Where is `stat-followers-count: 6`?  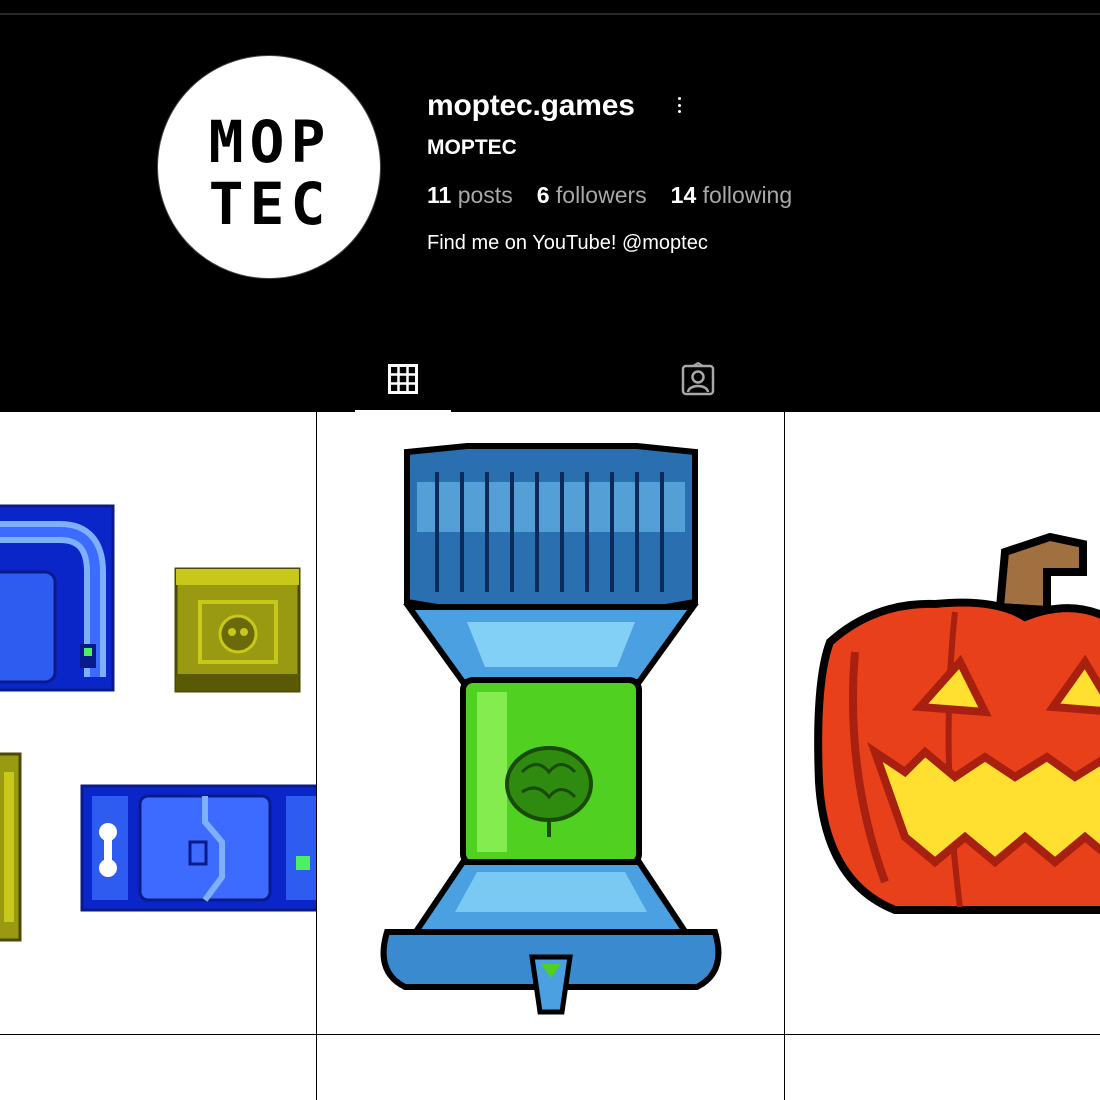 stat-followers-count: 6 is located at coordinates (543, 195).